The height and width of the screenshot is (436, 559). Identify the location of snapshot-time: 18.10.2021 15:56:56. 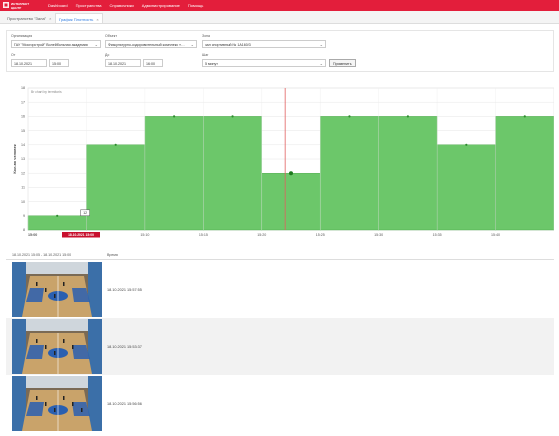
(124, 404).